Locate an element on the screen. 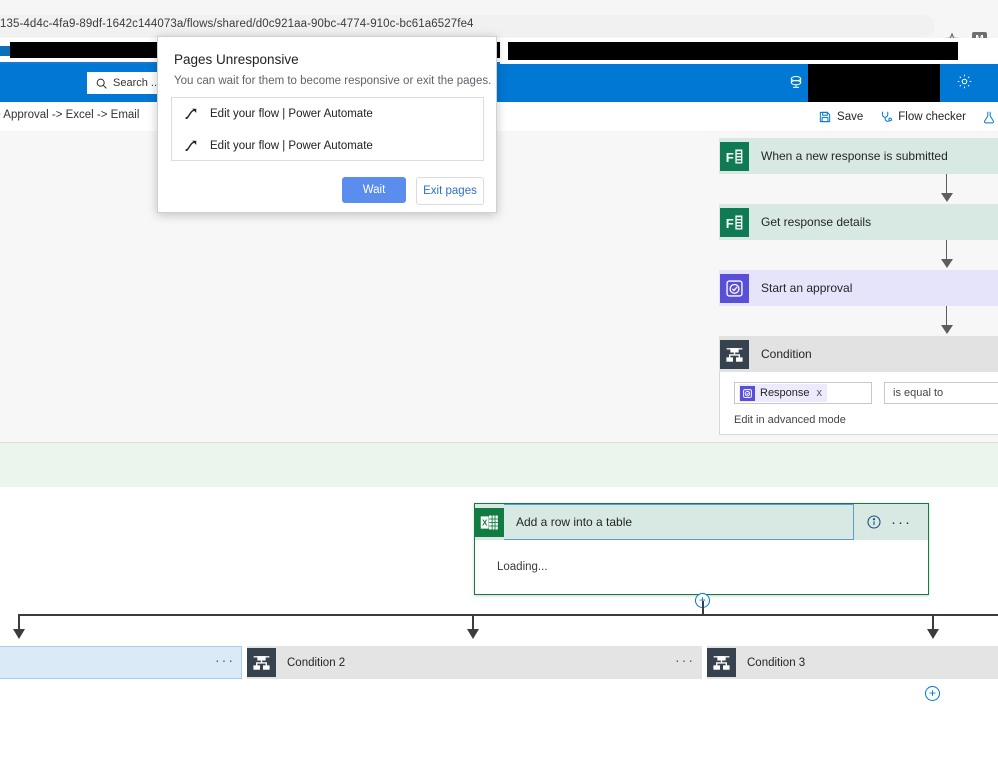 The height and width of the screenshot is (757, 998). token-label: Response is located at coordinates (785, 393).